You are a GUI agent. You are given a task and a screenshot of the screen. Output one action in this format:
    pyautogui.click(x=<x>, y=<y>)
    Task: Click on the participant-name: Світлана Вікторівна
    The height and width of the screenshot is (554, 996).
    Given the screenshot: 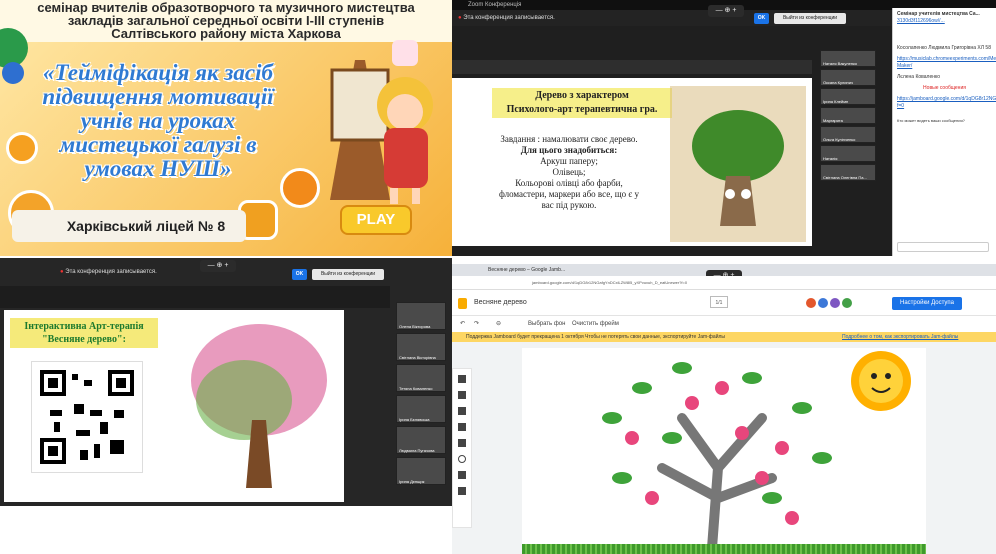 What is the action you would take?
    pyautogui.click(x=417, y=357)
    